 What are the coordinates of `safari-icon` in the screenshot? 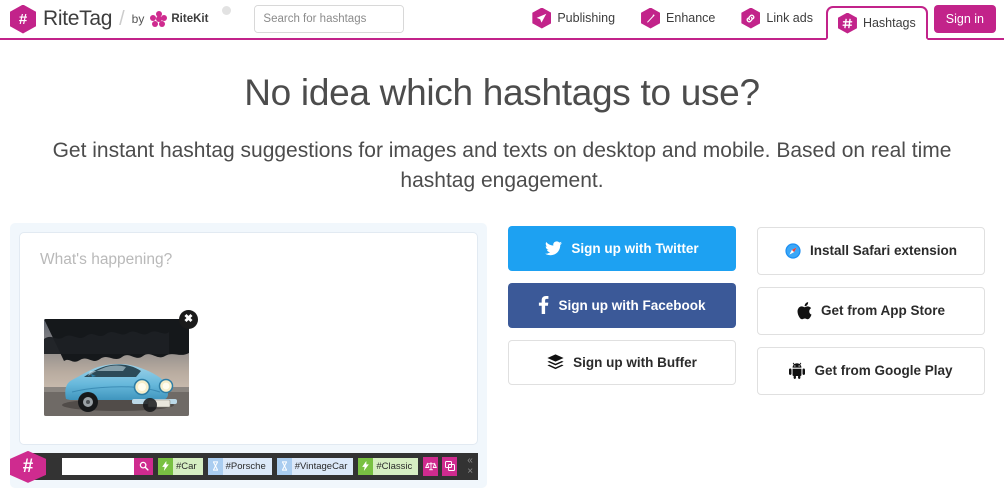 It's located at (793, 251).